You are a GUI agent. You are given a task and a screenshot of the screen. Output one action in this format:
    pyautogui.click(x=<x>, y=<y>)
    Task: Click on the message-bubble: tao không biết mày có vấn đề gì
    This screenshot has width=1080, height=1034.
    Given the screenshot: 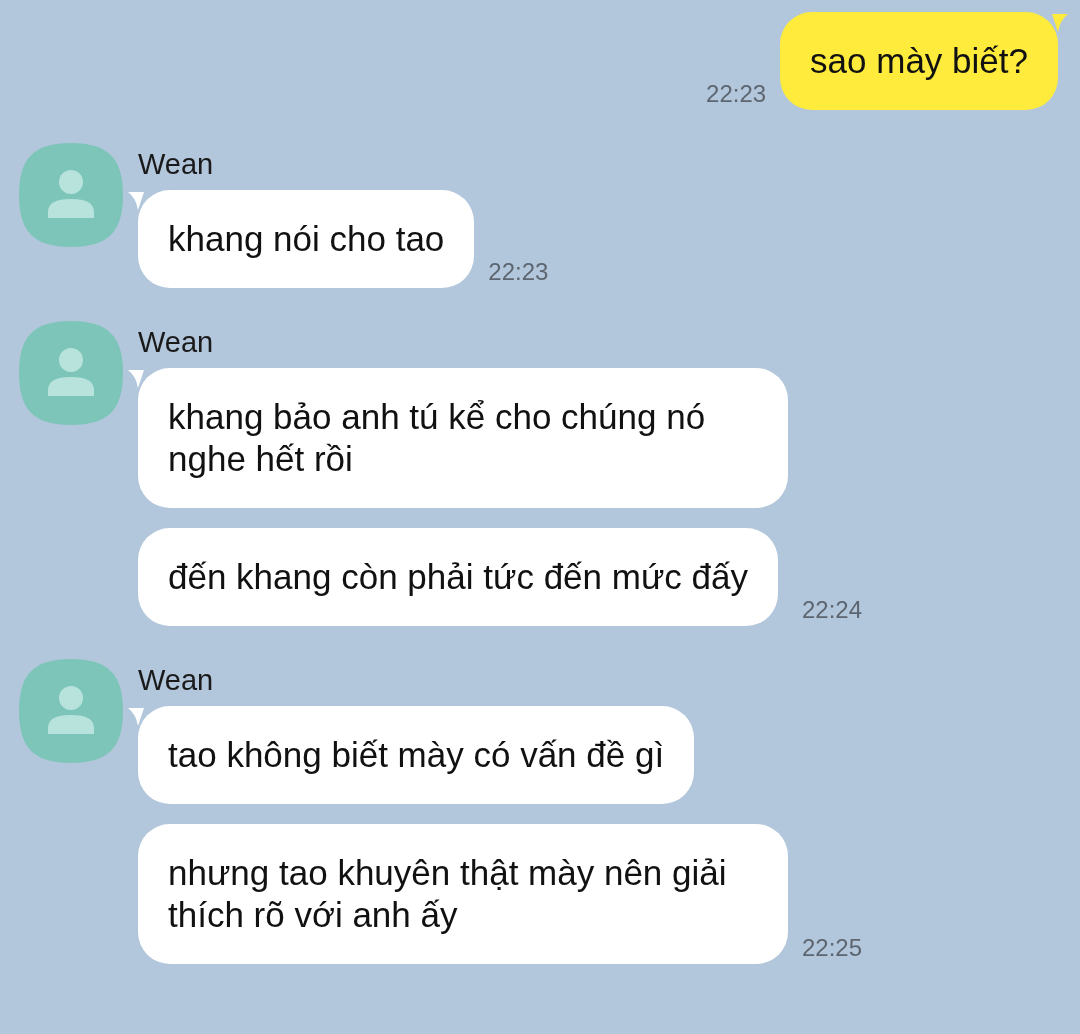 What is the action you would take?
    pyautogui.click(x=416, y=755)
    